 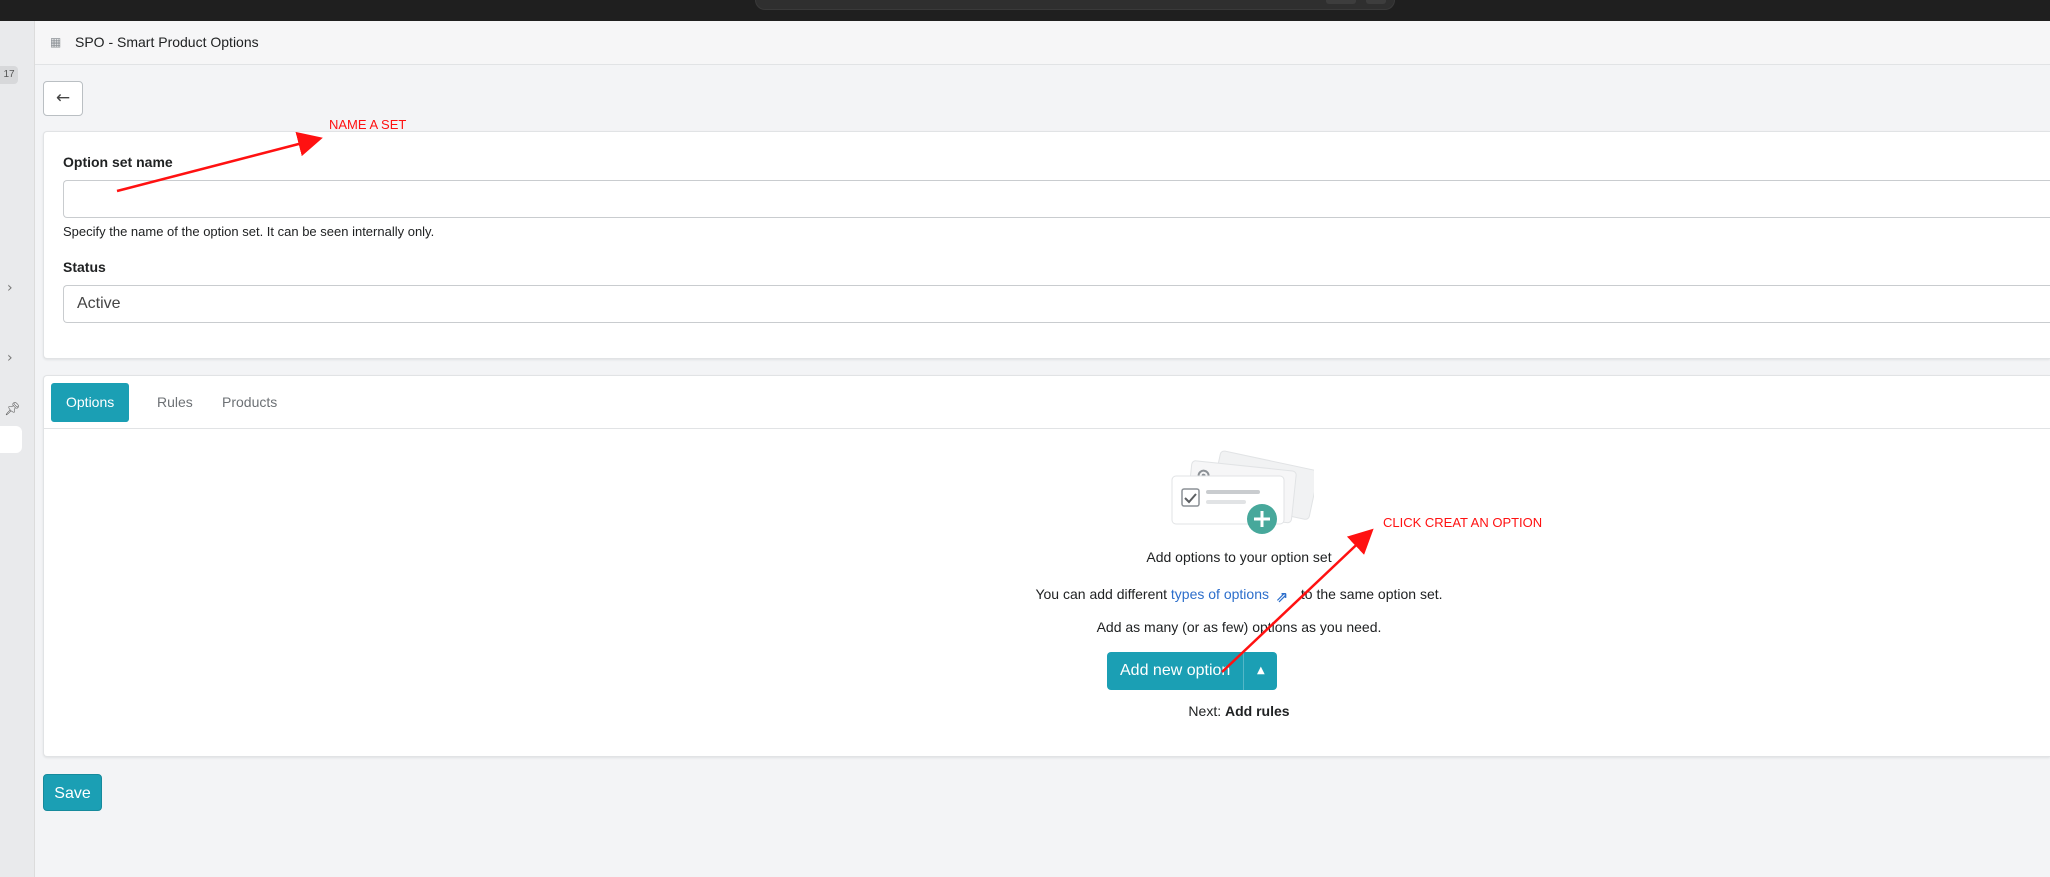 I want to click on next-prefix: Next:, so click(x=1206, y=711).